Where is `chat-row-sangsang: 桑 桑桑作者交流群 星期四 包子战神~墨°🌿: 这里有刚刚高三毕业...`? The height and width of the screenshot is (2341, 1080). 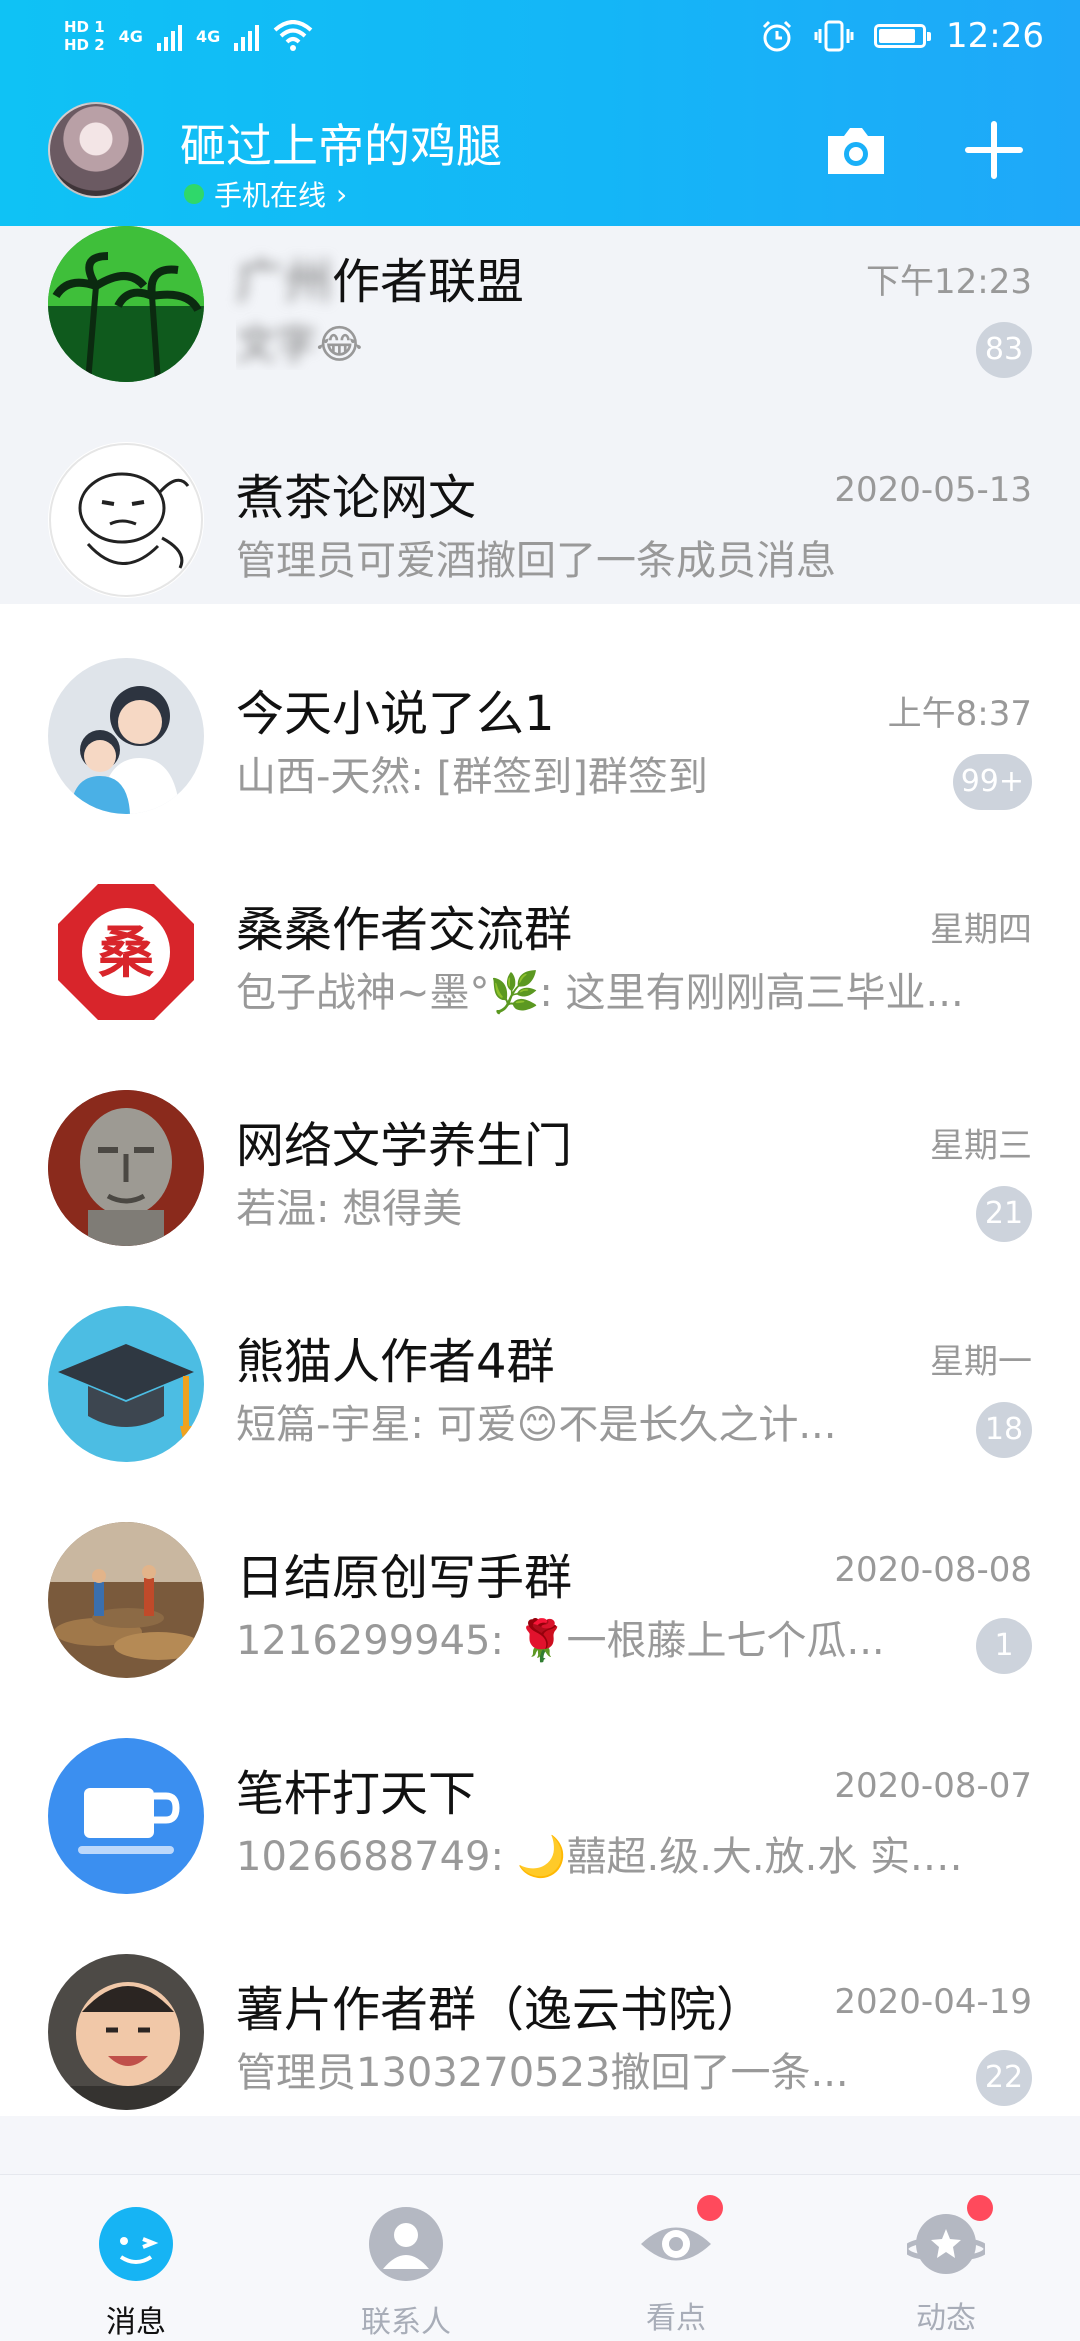
chat-row-sangsang: 桑 桑桑作者交流群 星期四 包子战神~墨°🌿: 这里有刚刚高三毕业... is located at coordinates (540, 928).